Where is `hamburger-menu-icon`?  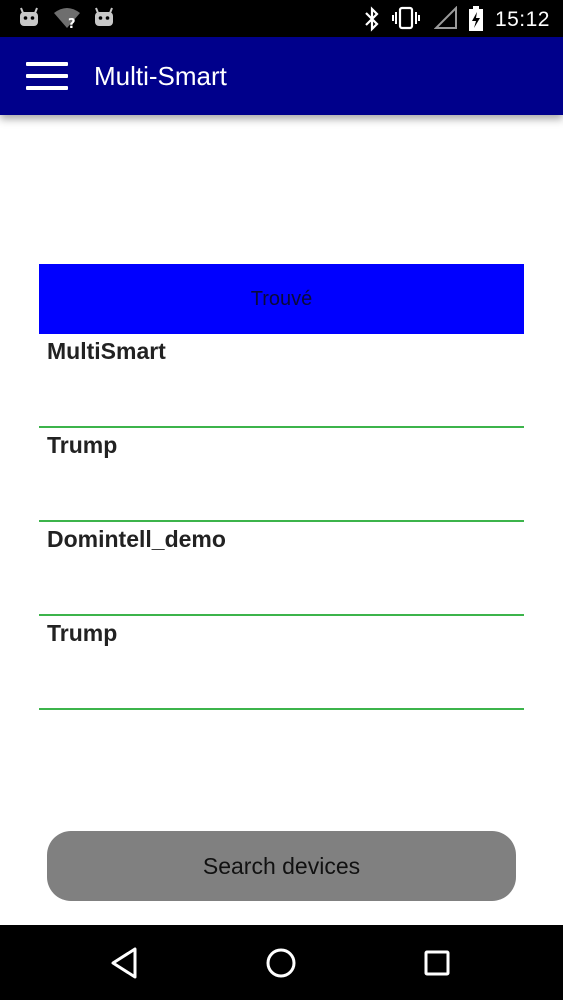 hamburger-menu-icon is located at coordinates (46, 76).